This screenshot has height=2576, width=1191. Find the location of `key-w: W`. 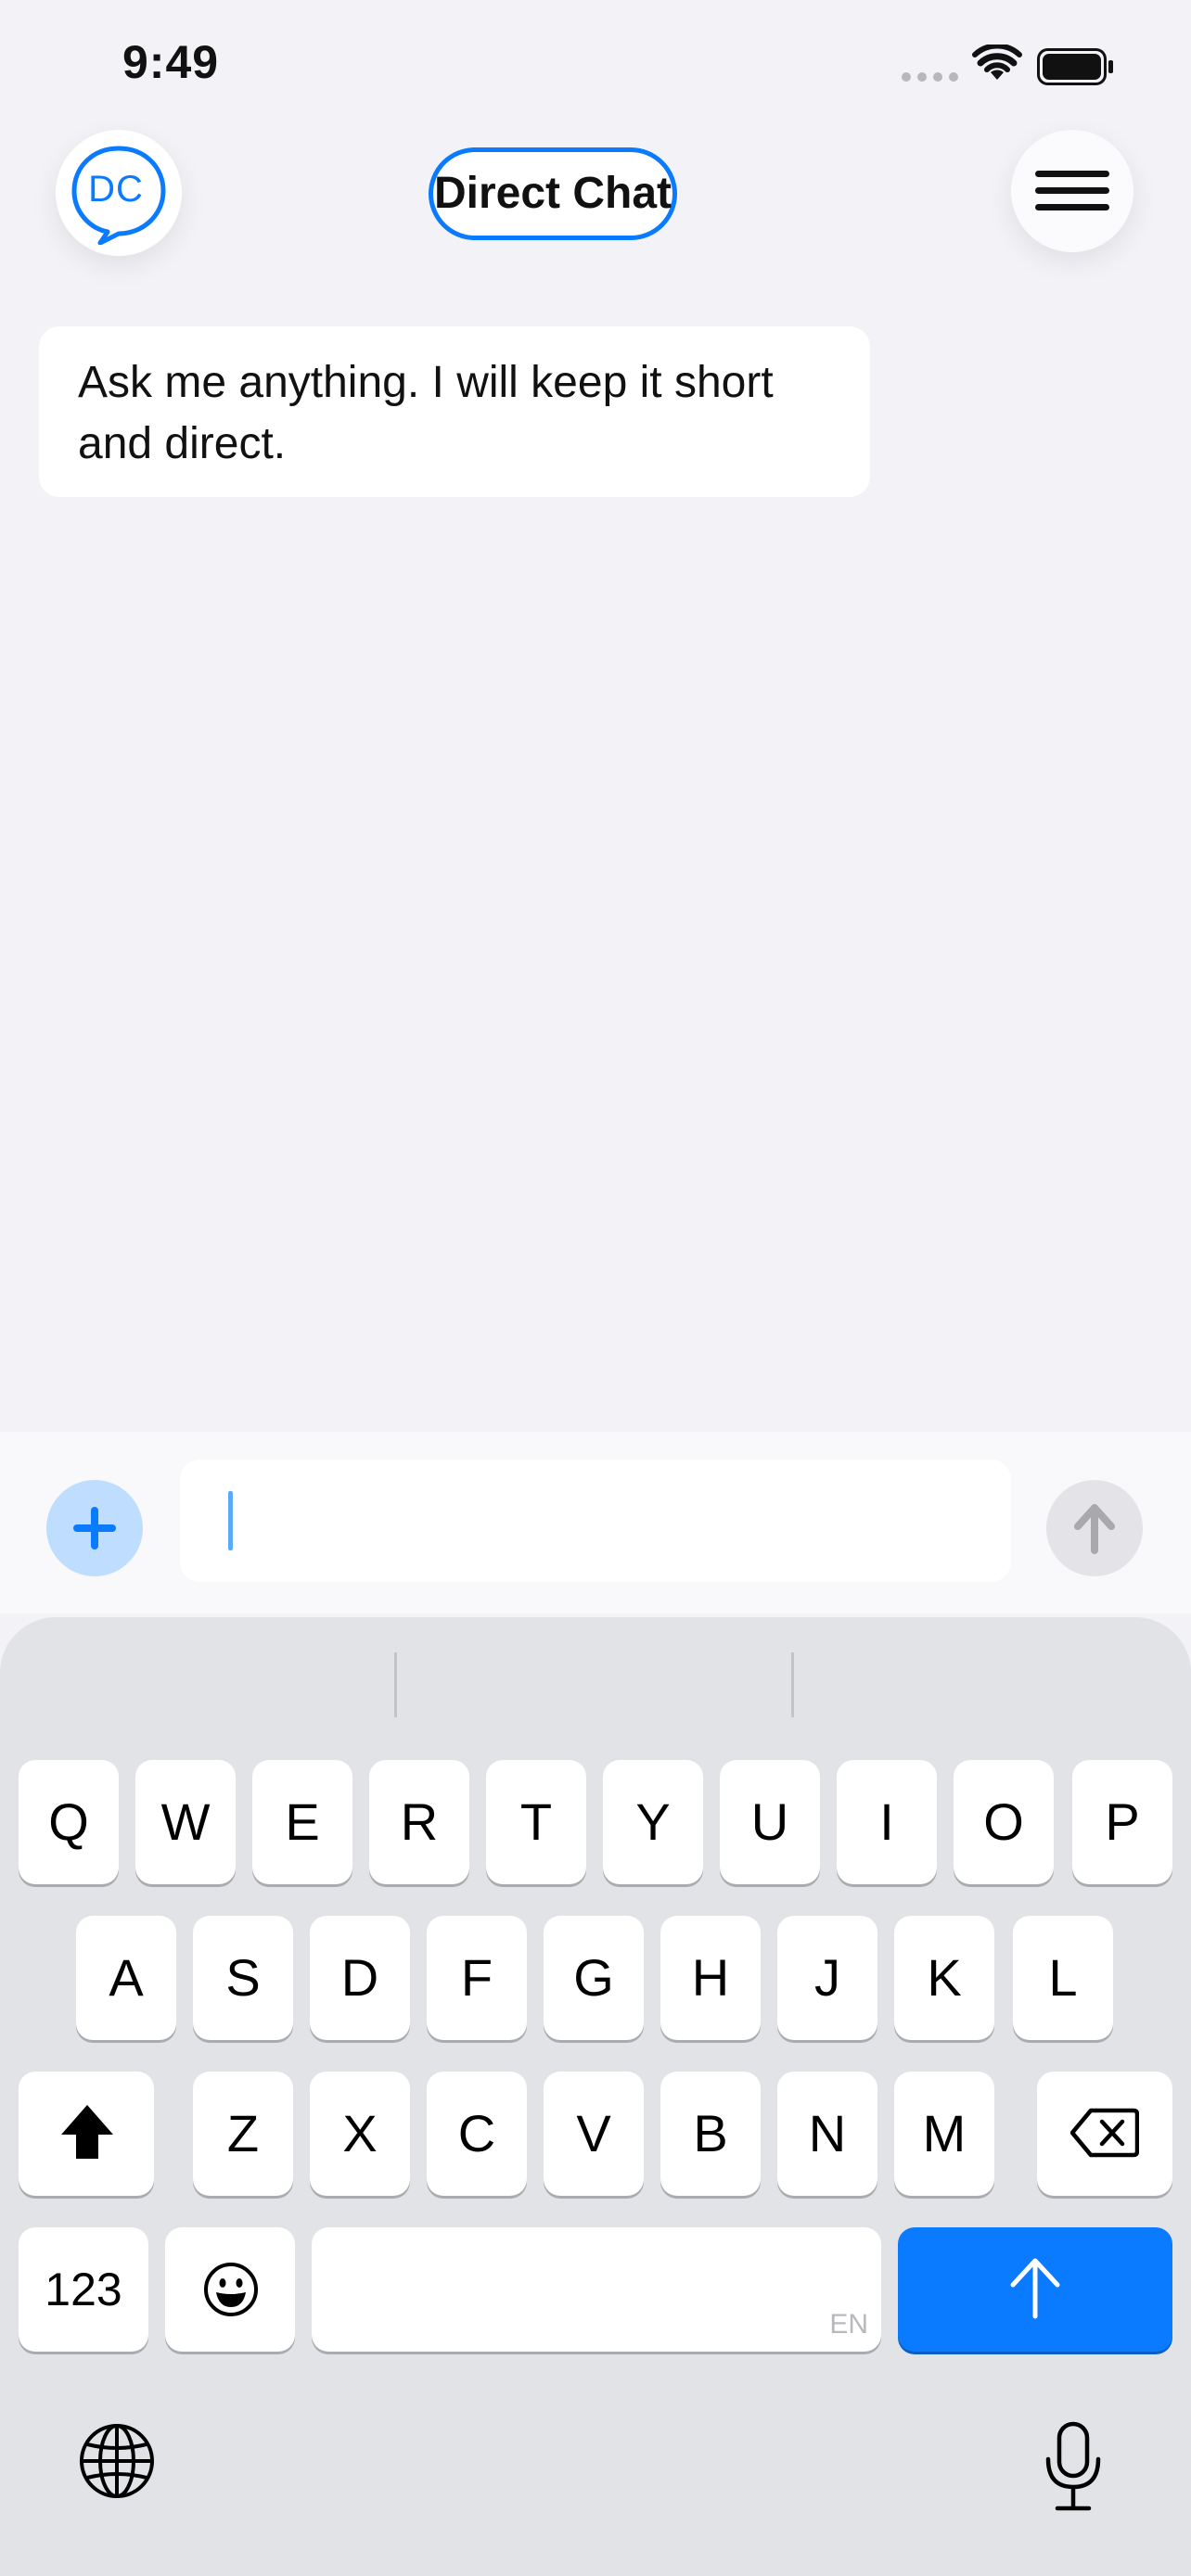

key-w: W is located at coordinates (185, 1822).